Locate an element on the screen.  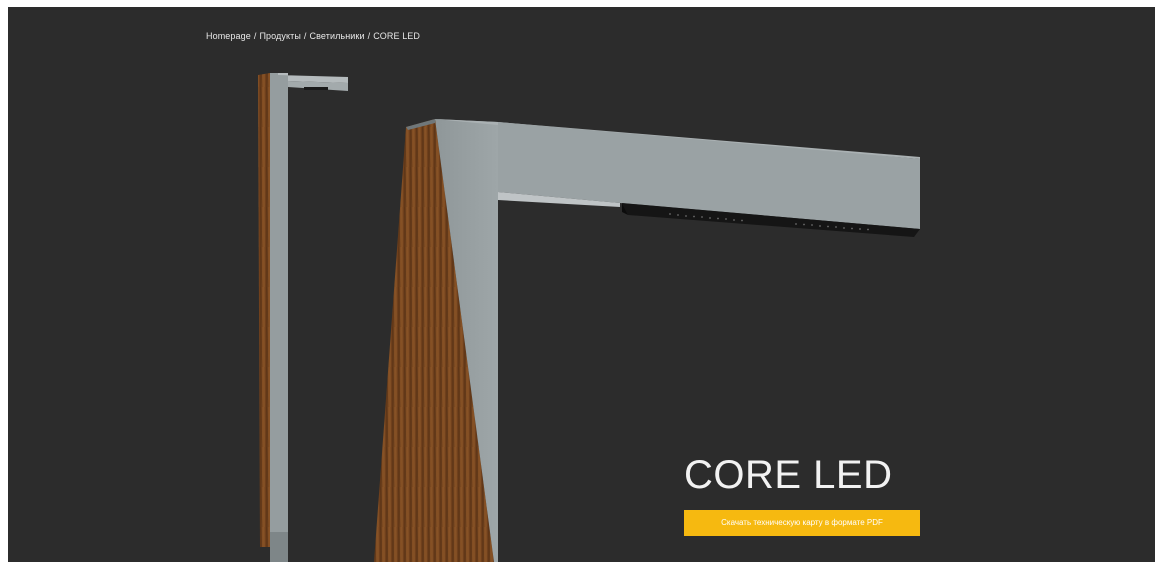
breadcrumb: Homepage / Продукты / Светильники / CORE LED is located at coordinates (313, 36).